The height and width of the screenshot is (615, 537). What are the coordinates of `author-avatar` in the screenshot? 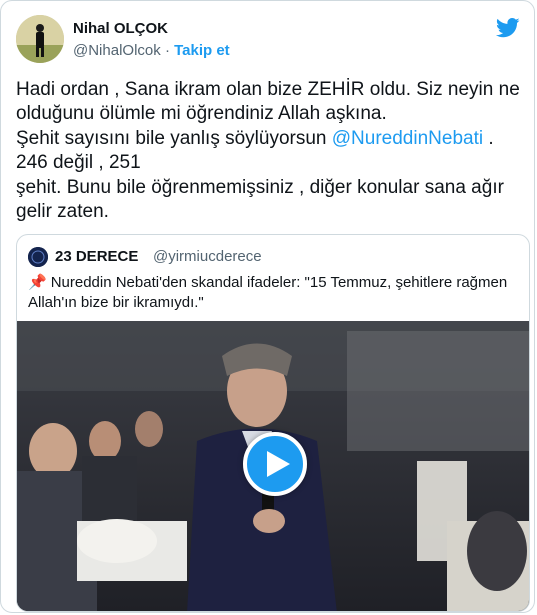 It's located at (40, 39).